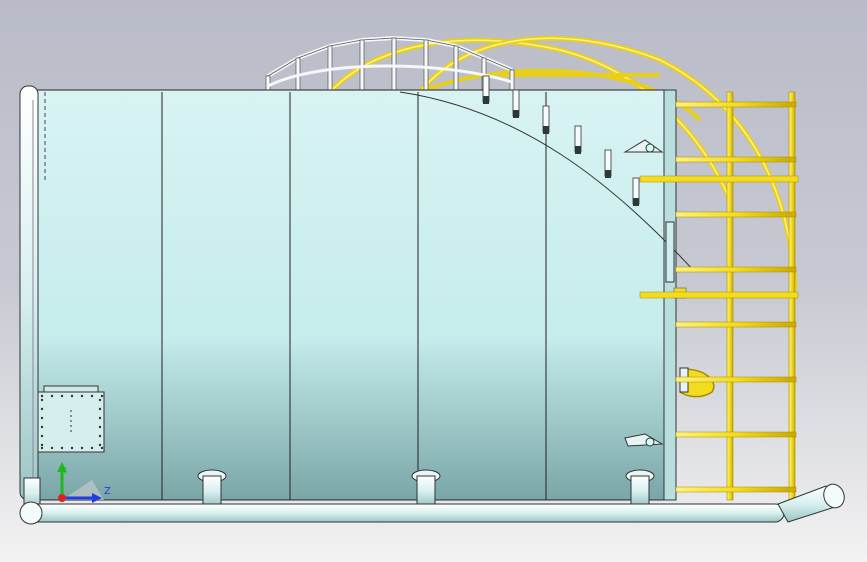 Image resolution: width=867 pixels, height=562 pixels. What do you see at coordinates (389, 56) in the screenshot?
I see `railing-top-rail` at bounding box center [389, 56].